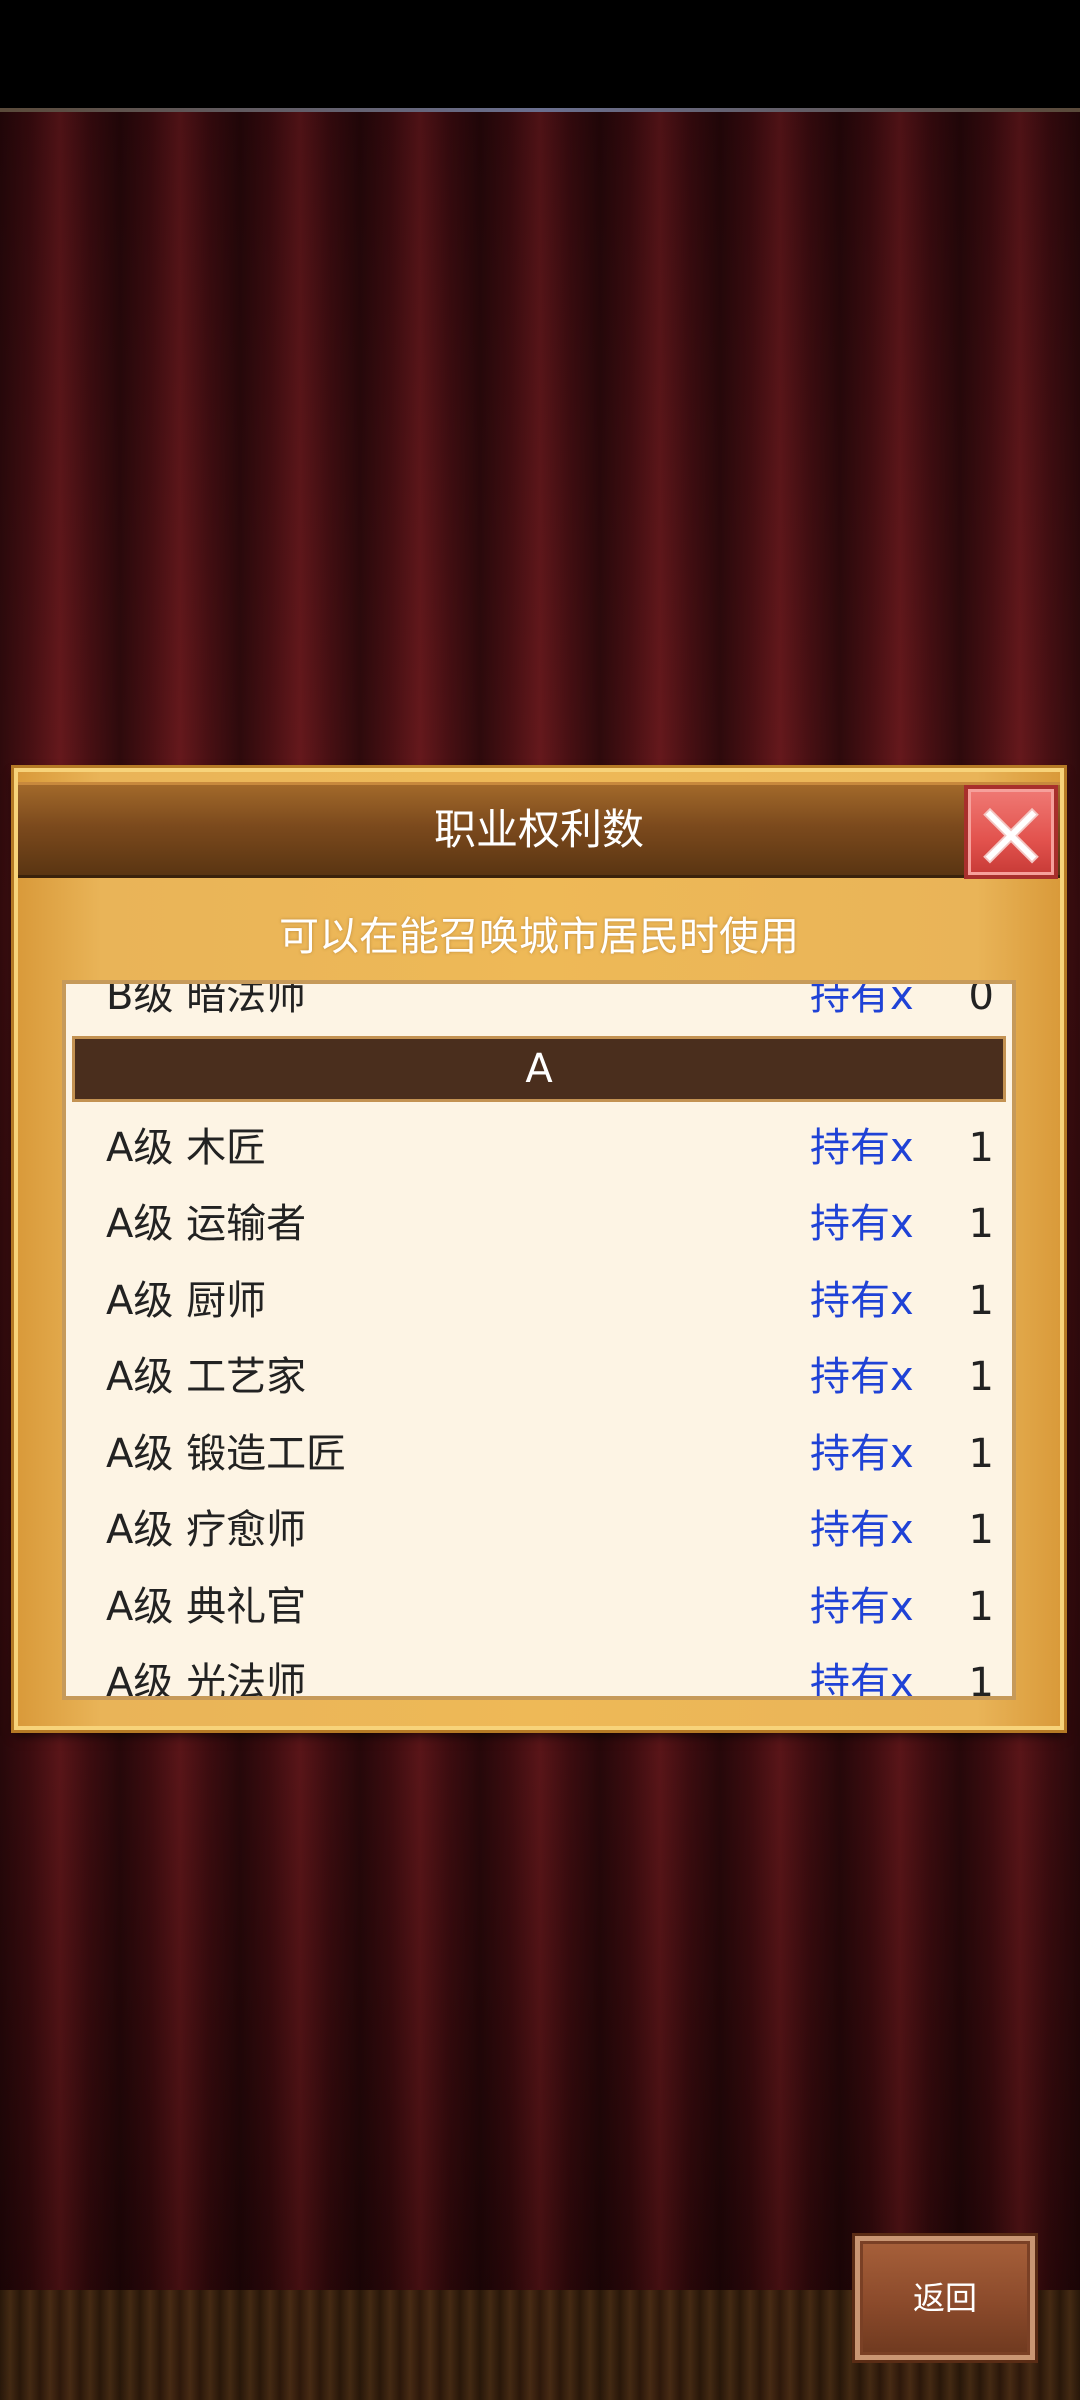 This screenshot has height=2400, width=1080. Describe the element at coordinates (539, 1007) in the screenshot. I see `list-item-partial: B级 暗法师 持有x 0` at that location.